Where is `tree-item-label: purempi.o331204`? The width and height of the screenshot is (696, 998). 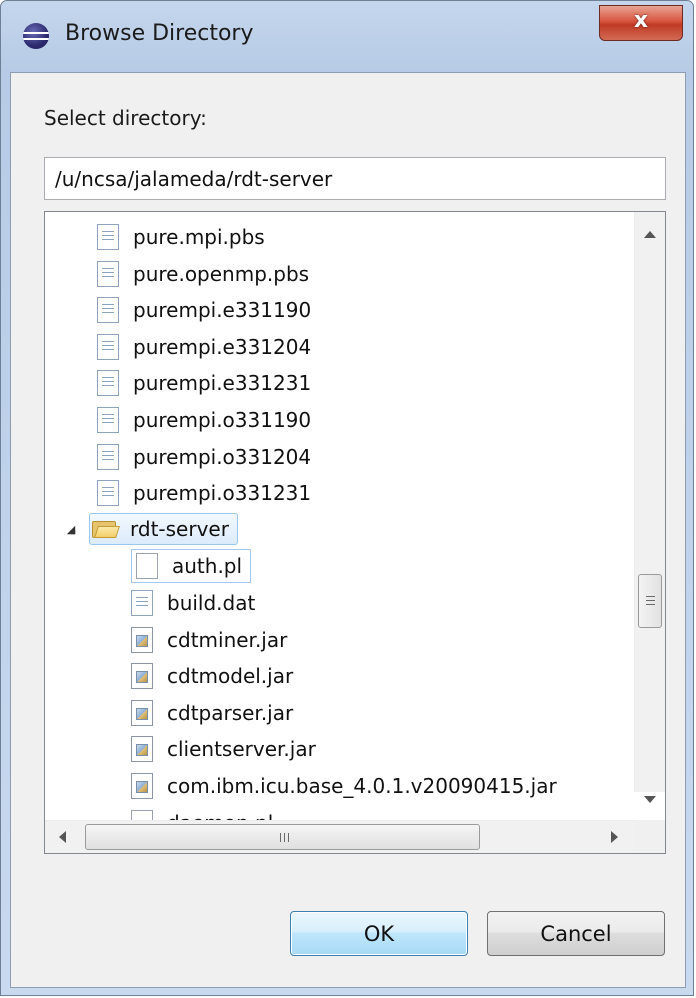 tree-item-label: purempi.o331204 is located at coordinates (222, 456).